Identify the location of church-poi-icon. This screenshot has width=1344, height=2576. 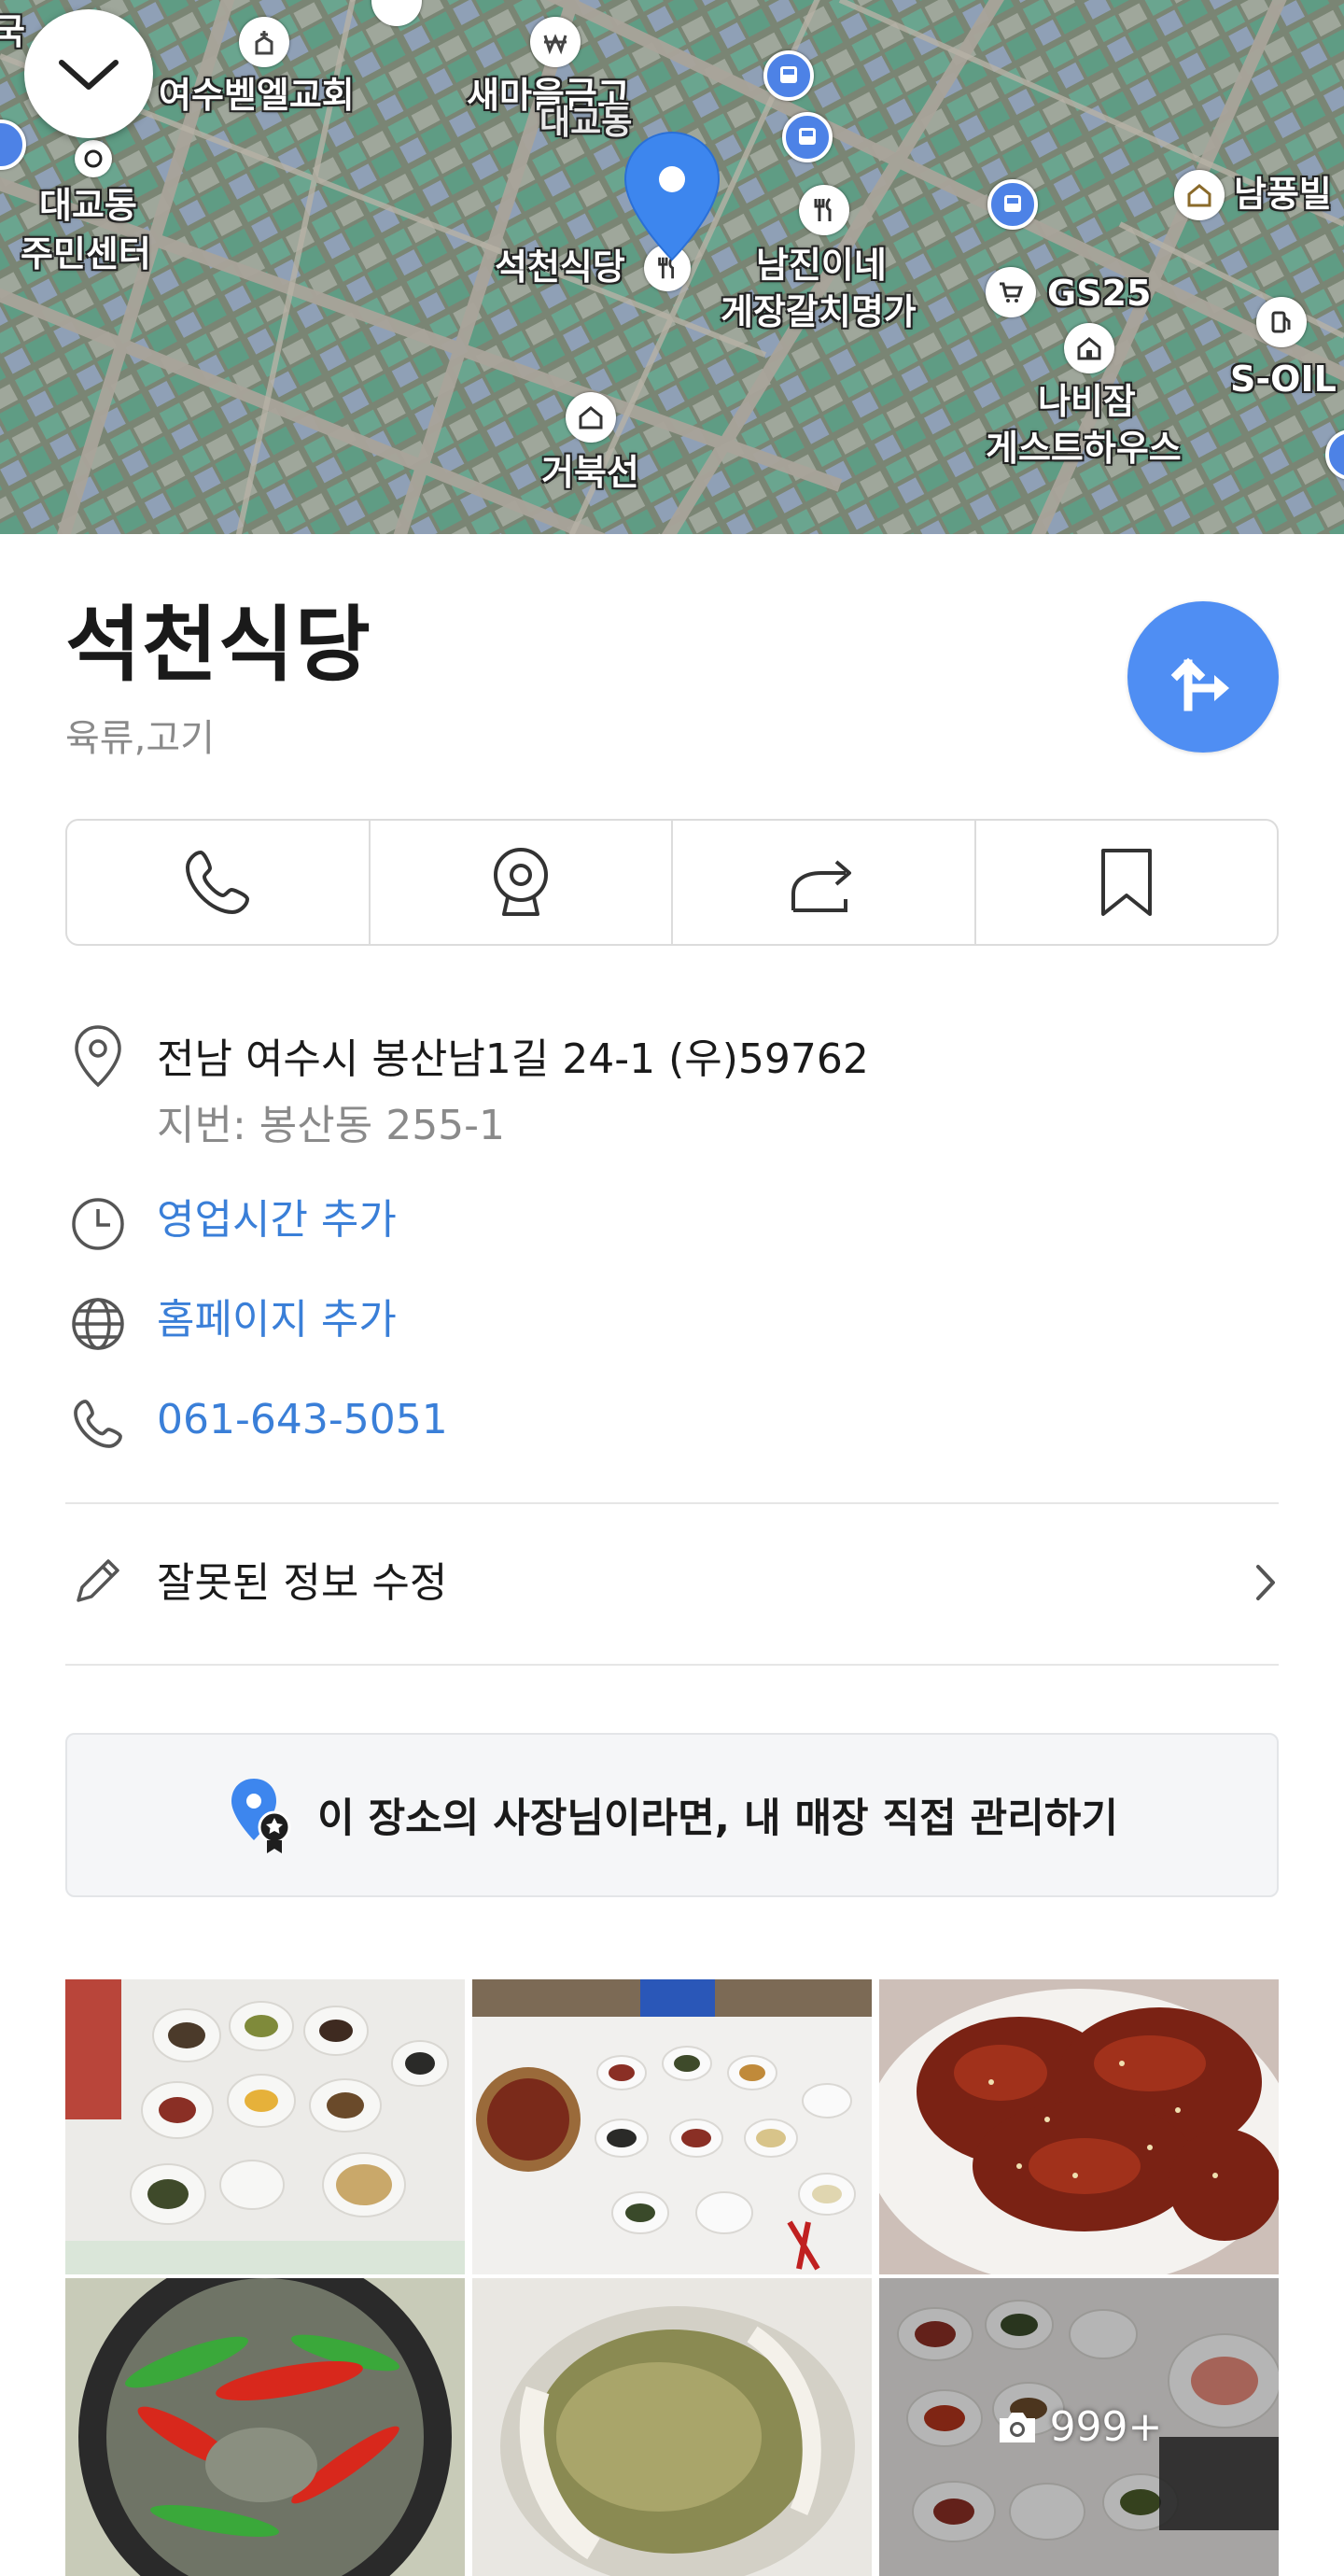
(264, 42).